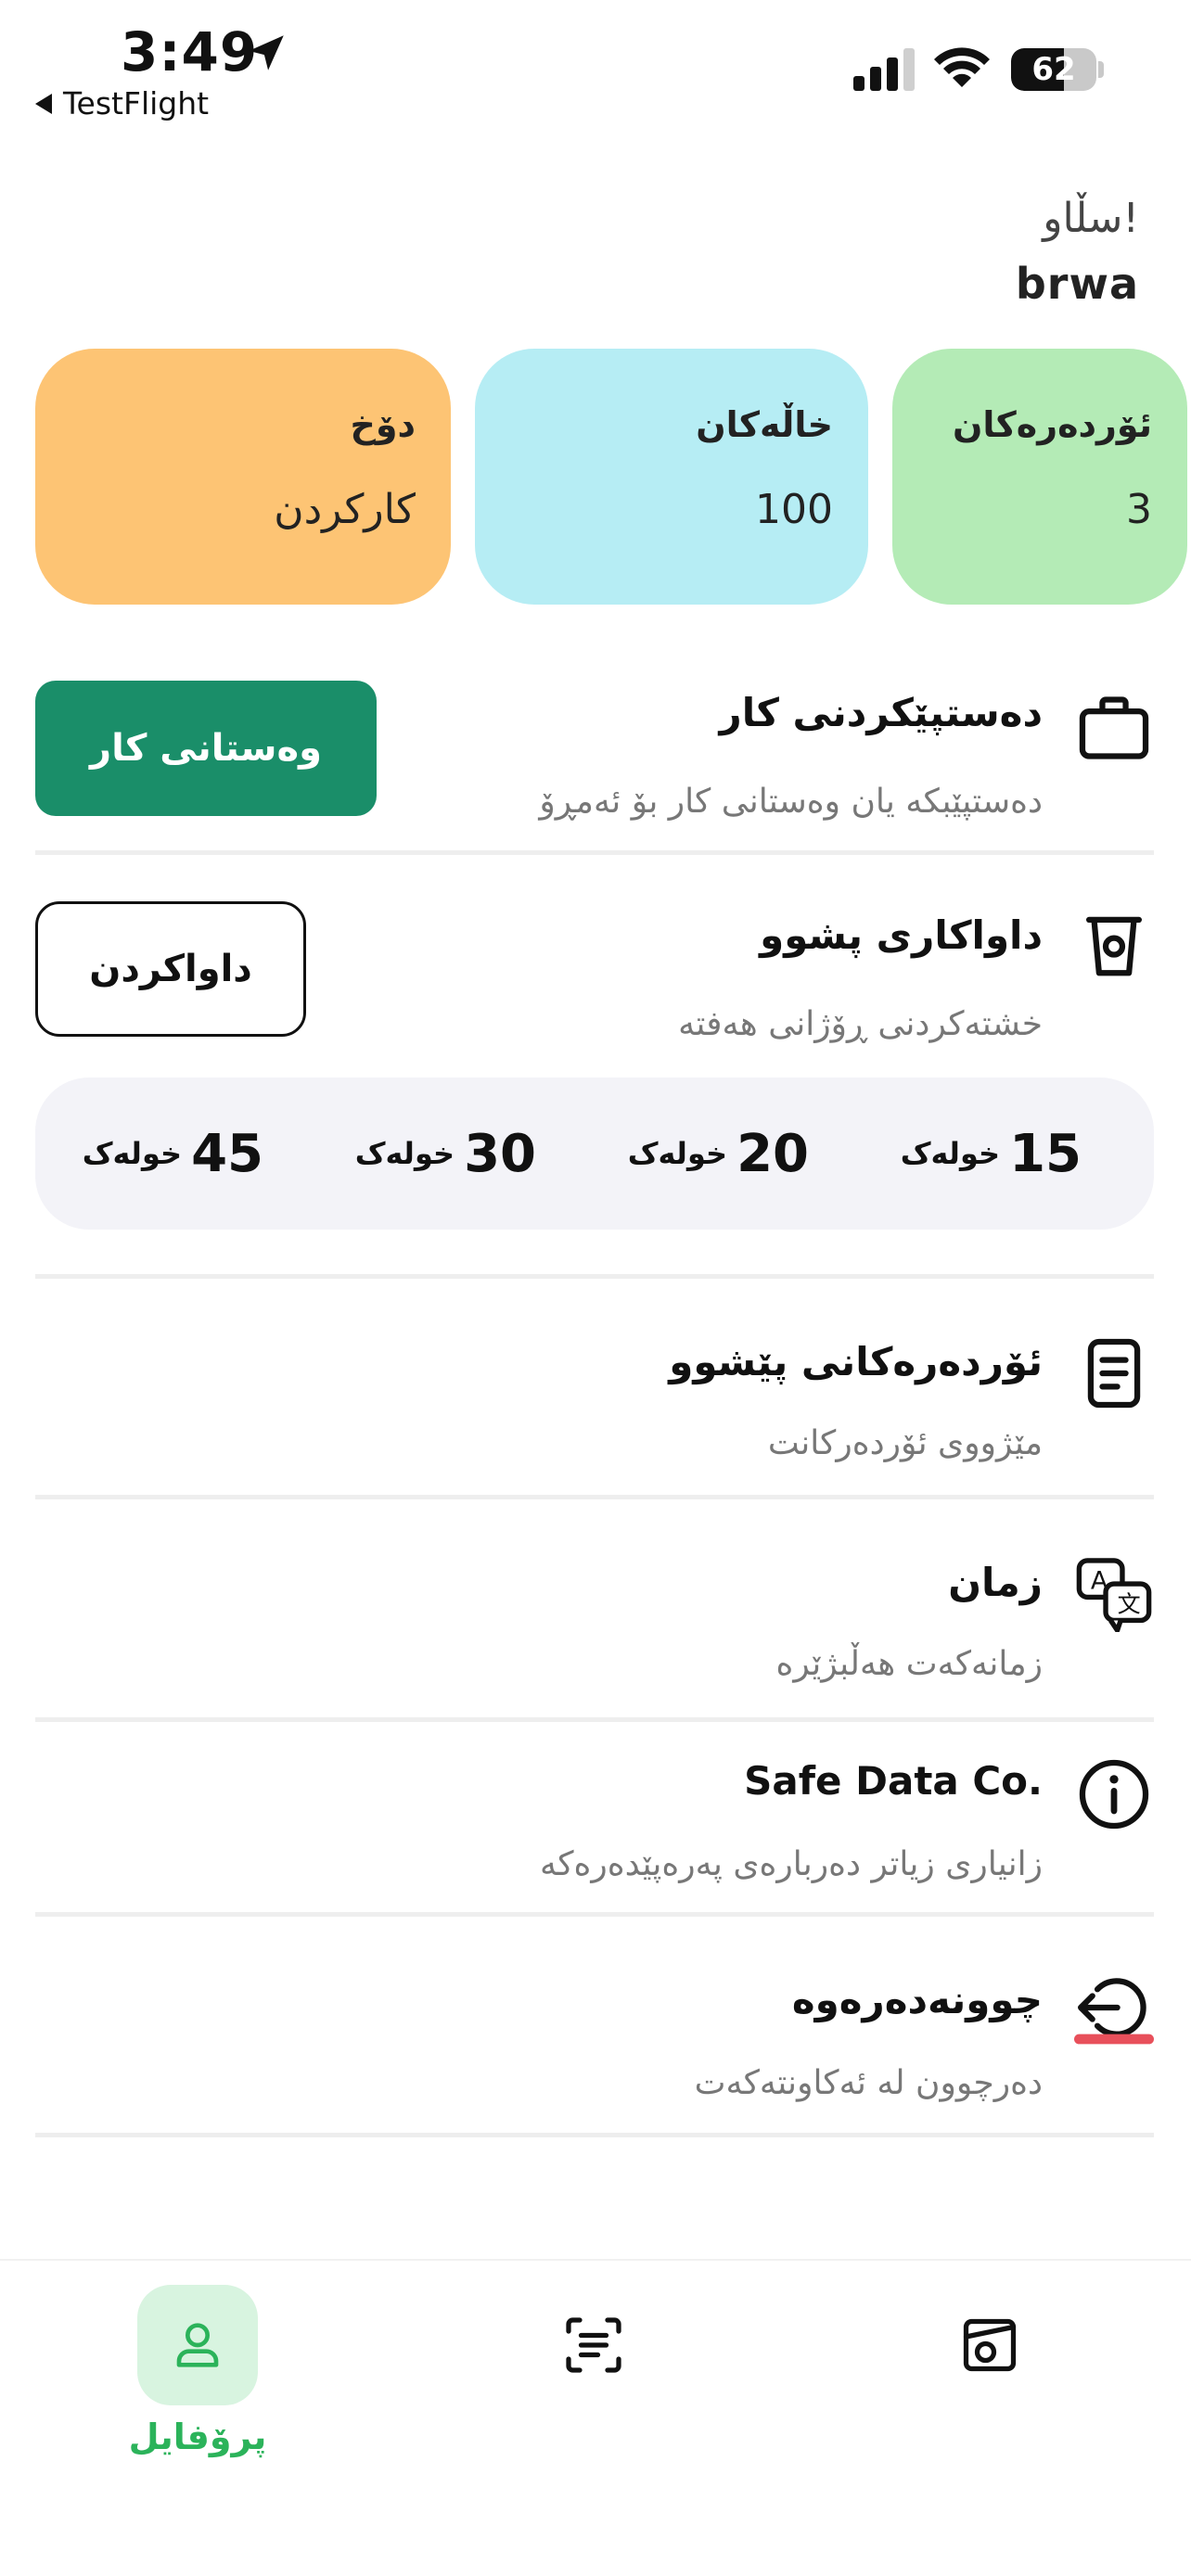  I want to click on request-break-button: داواکردن, so click(170, 969).